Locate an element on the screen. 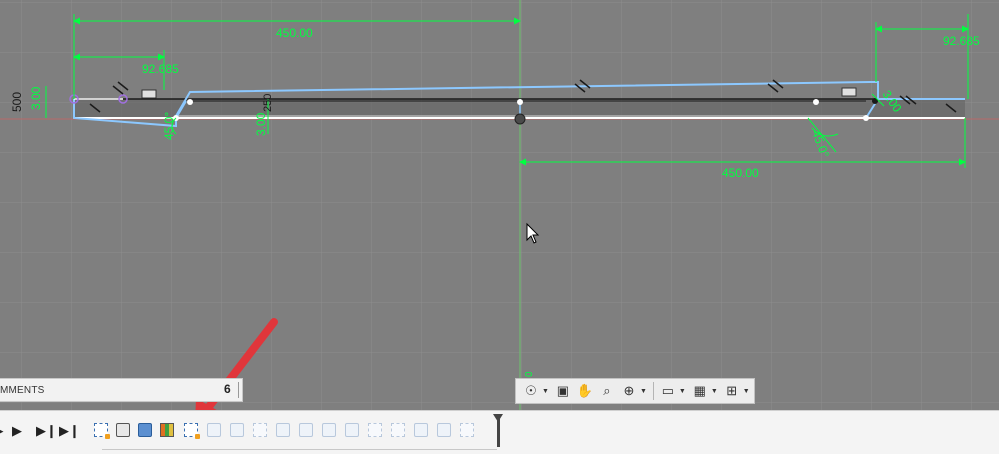 This screenshot has width=999, height=454. orbit-icon: ☉ is located at coordinates (531, 391).